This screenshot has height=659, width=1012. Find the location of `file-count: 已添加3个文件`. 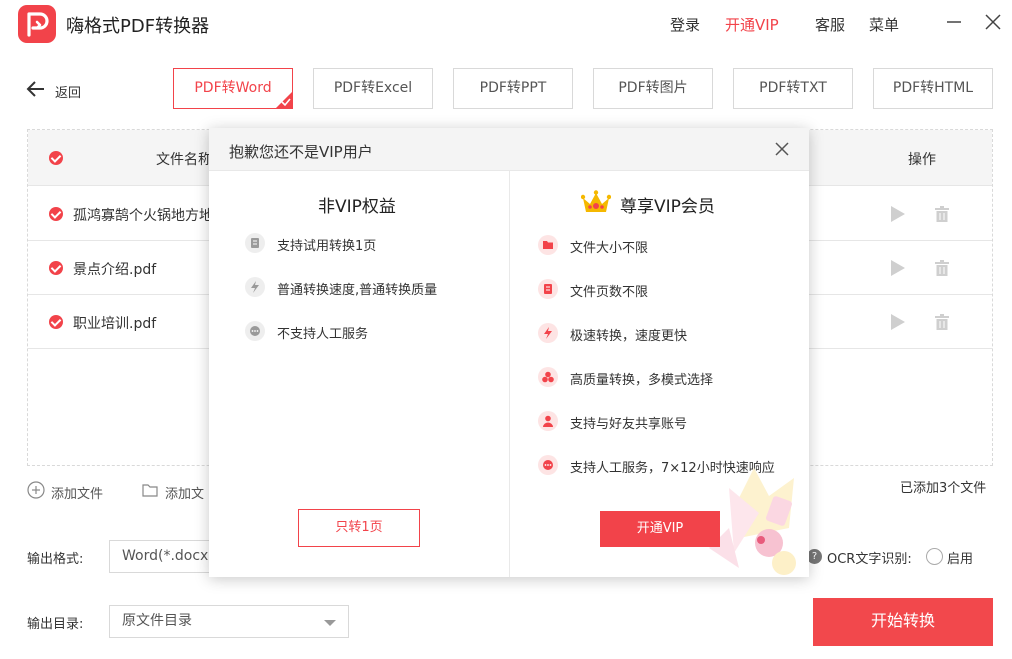

file-count: 已添加3个文件 is located at coordinates (943, 486).